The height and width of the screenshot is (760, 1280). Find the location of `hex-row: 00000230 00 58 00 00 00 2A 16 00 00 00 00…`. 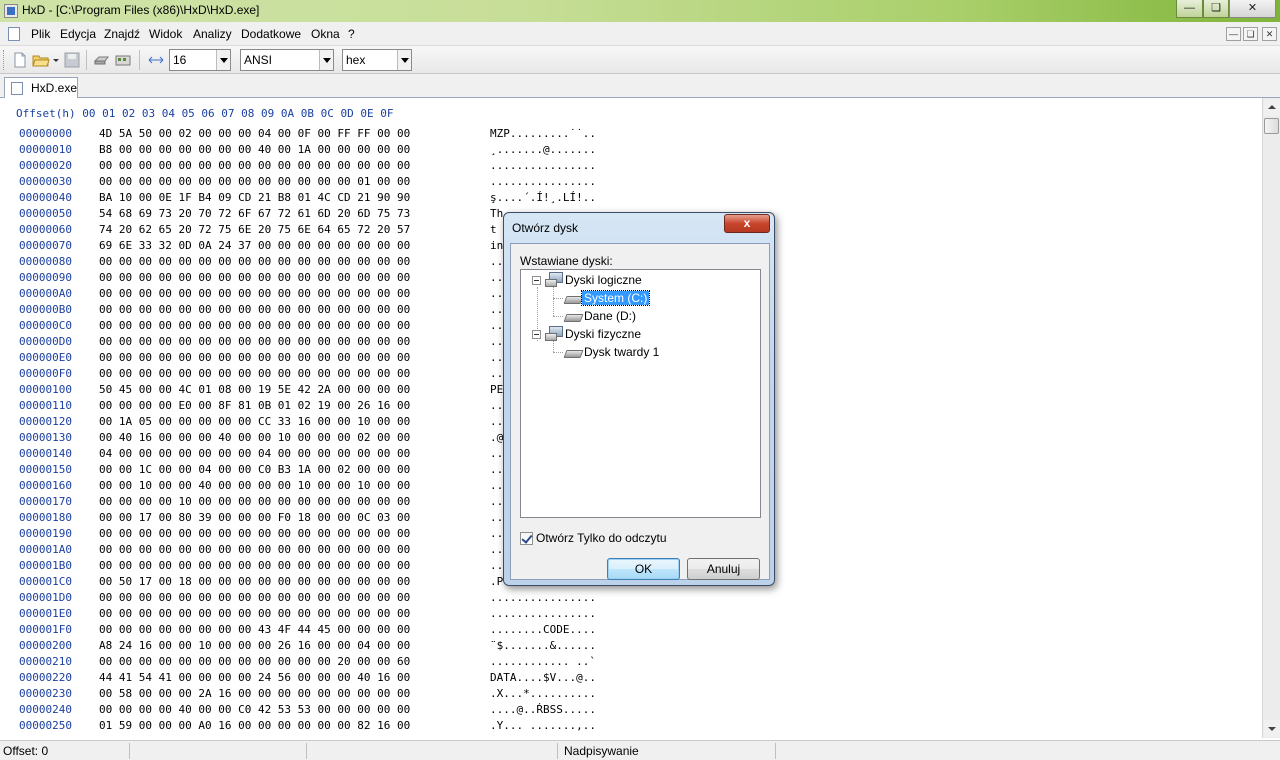

hex-row: 00000230 00 58 00 00 00 2A 16 00 00 00 00… is located at coordinates (320, 694).